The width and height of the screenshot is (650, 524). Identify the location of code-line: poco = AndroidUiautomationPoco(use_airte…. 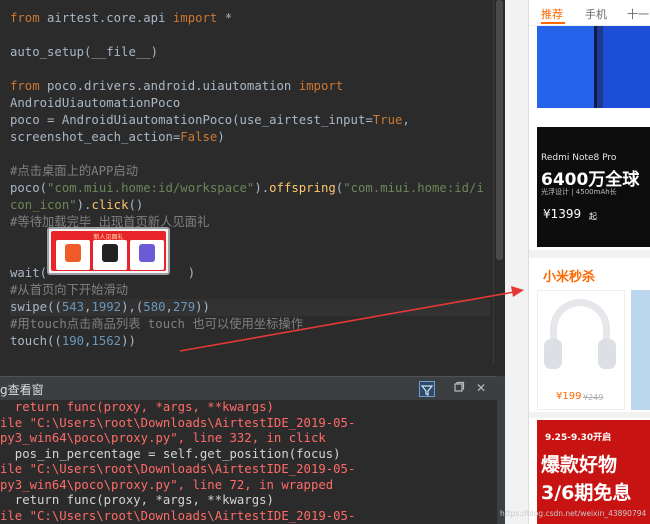
(250, 120).